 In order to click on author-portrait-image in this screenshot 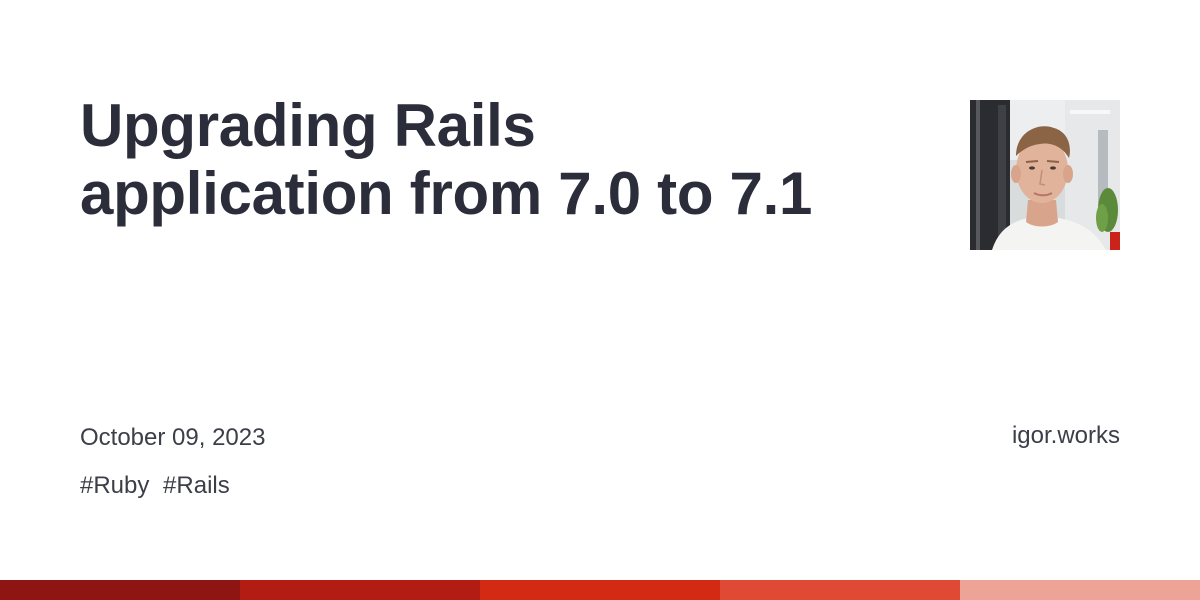, I will do `click(1045, 175)`.